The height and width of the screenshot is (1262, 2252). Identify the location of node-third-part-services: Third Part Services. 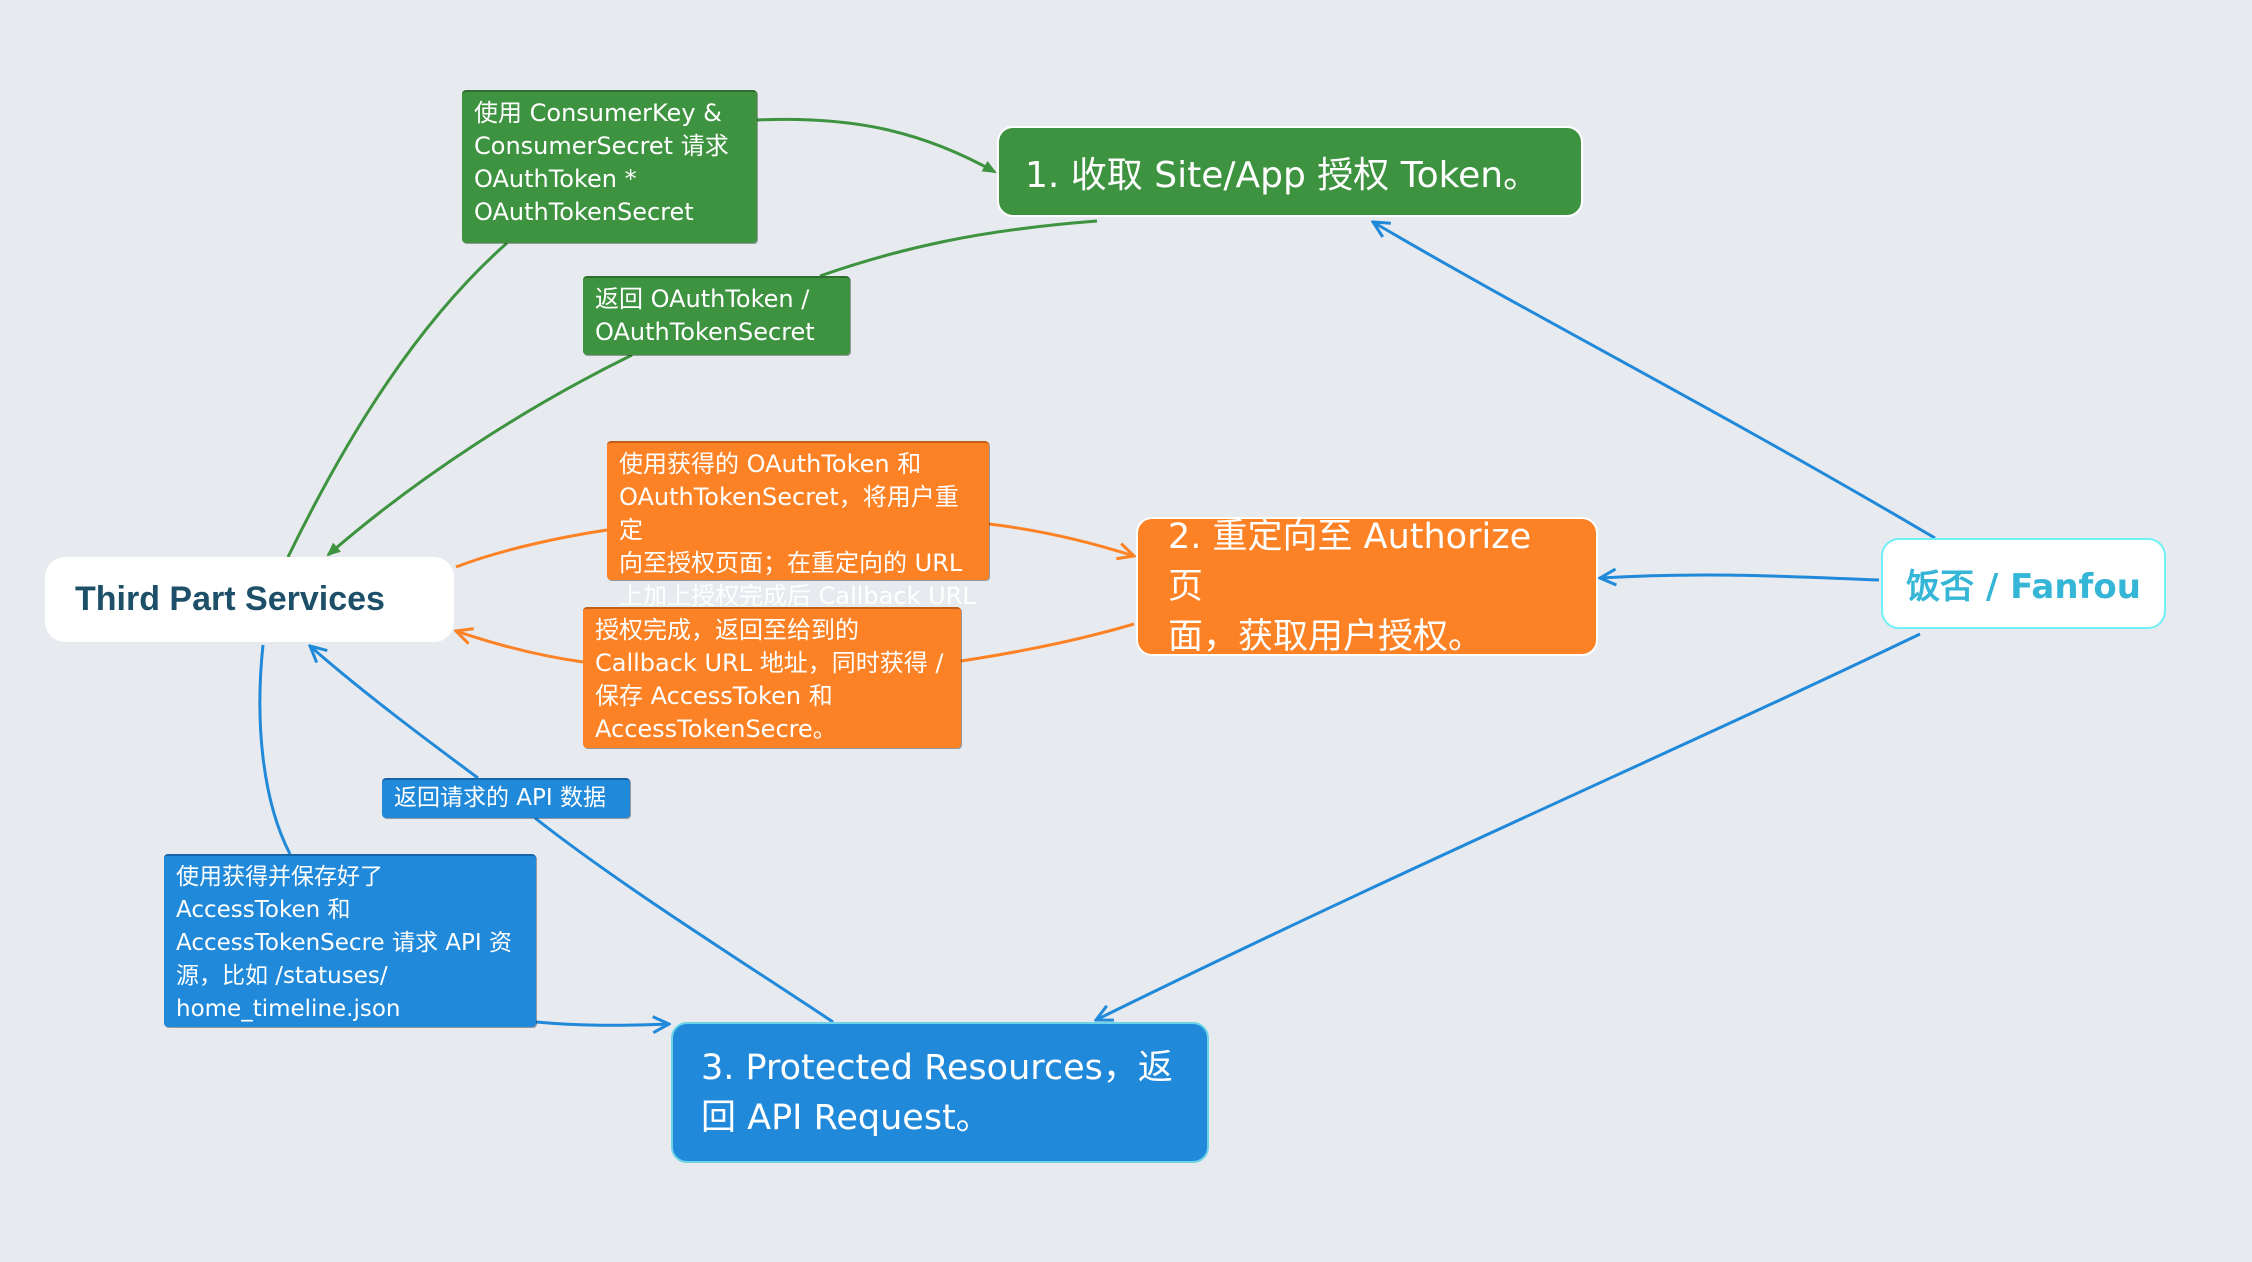
(249, 599).